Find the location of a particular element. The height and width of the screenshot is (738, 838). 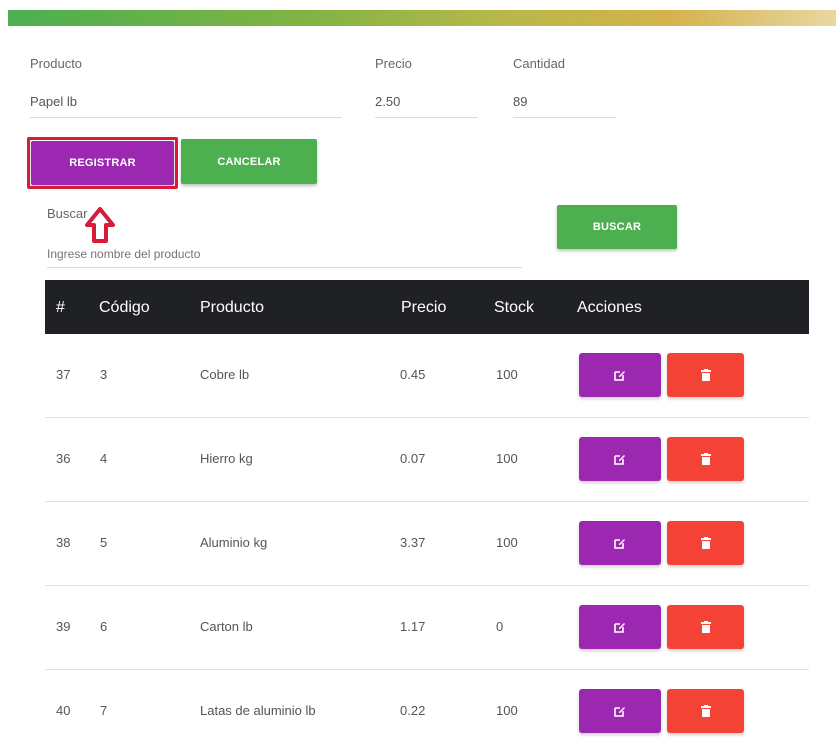

row-codigo: 4 is located at coordinates (104, 458).